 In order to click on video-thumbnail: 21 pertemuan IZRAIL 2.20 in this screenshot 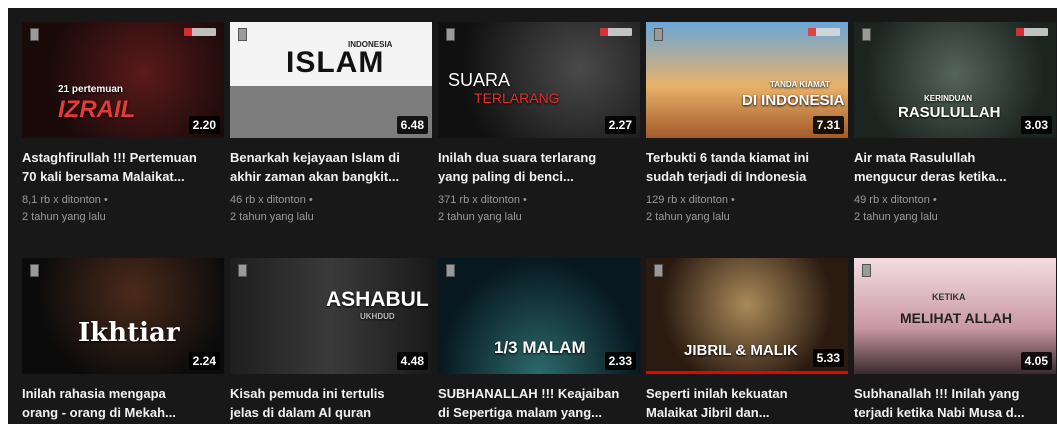, I will do `click(123, 80)`.